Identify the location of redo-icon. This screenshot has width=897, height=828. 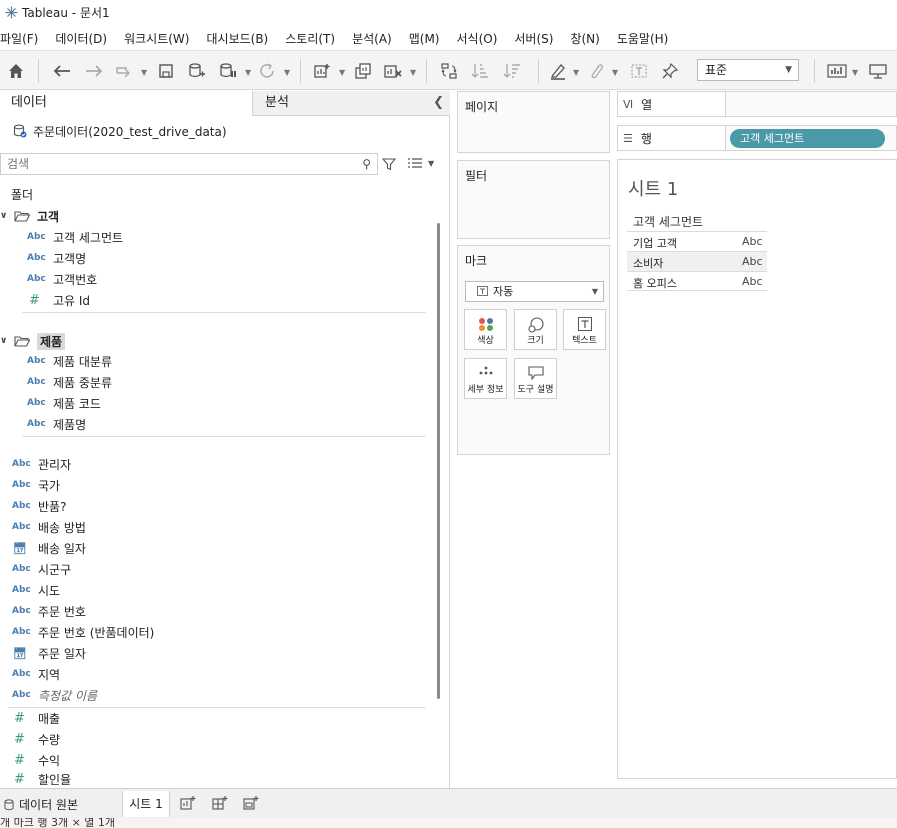
(94, 71).